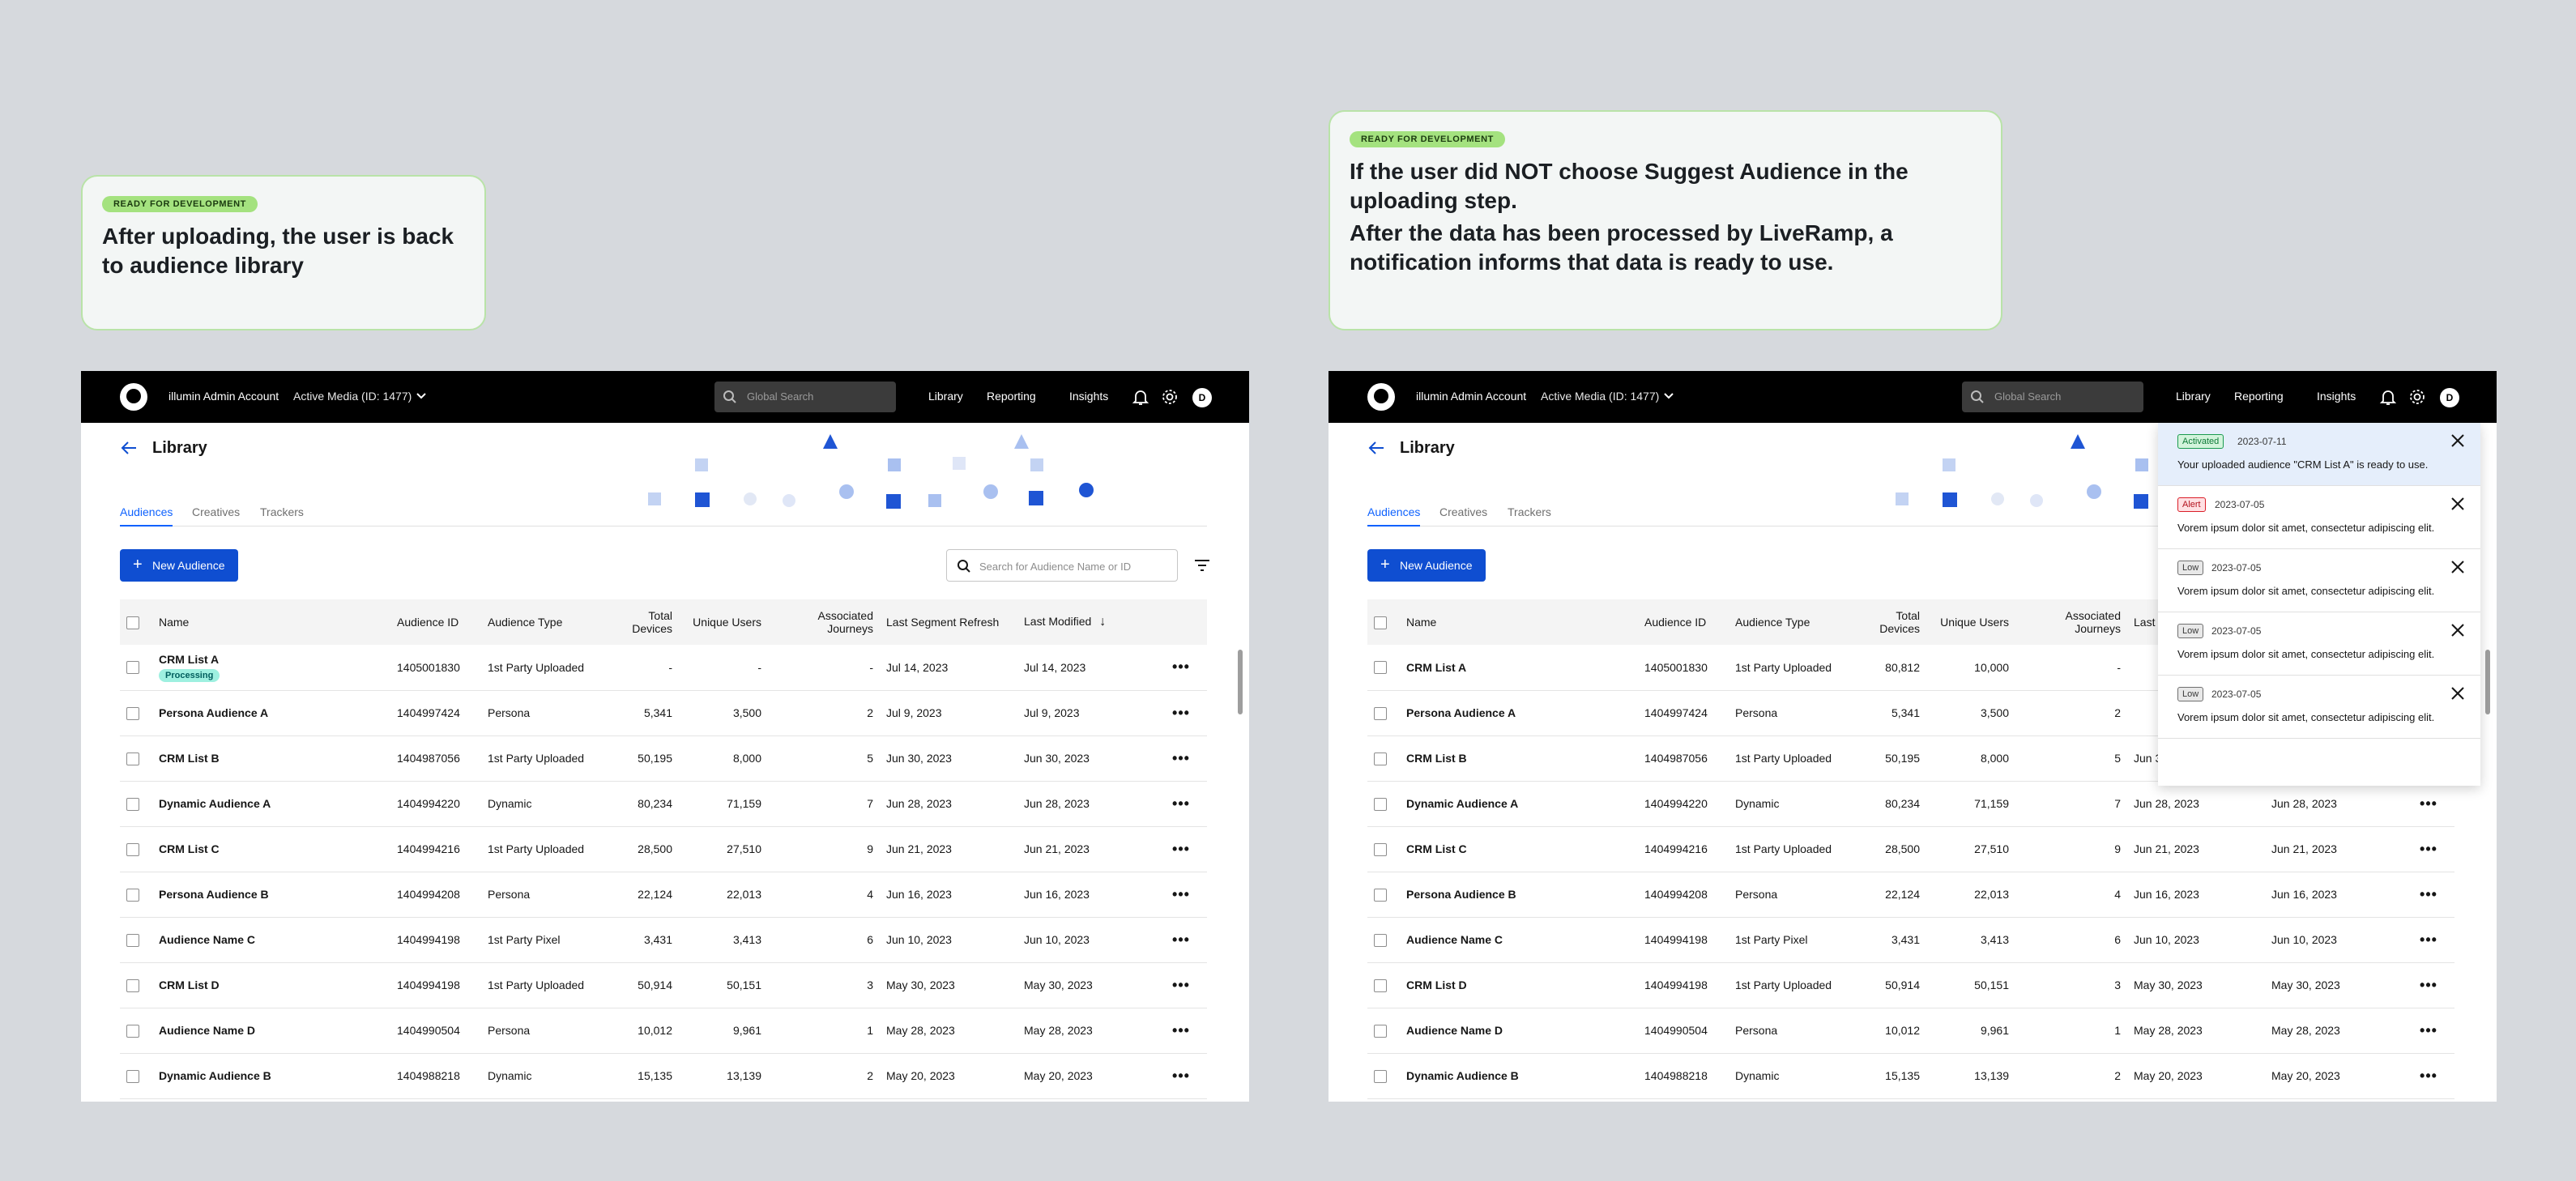 The image size is (2576, 1181). Describe the element at coordinates (422, 396) in the screenshot. I see `chevron-down-icon` at that location.